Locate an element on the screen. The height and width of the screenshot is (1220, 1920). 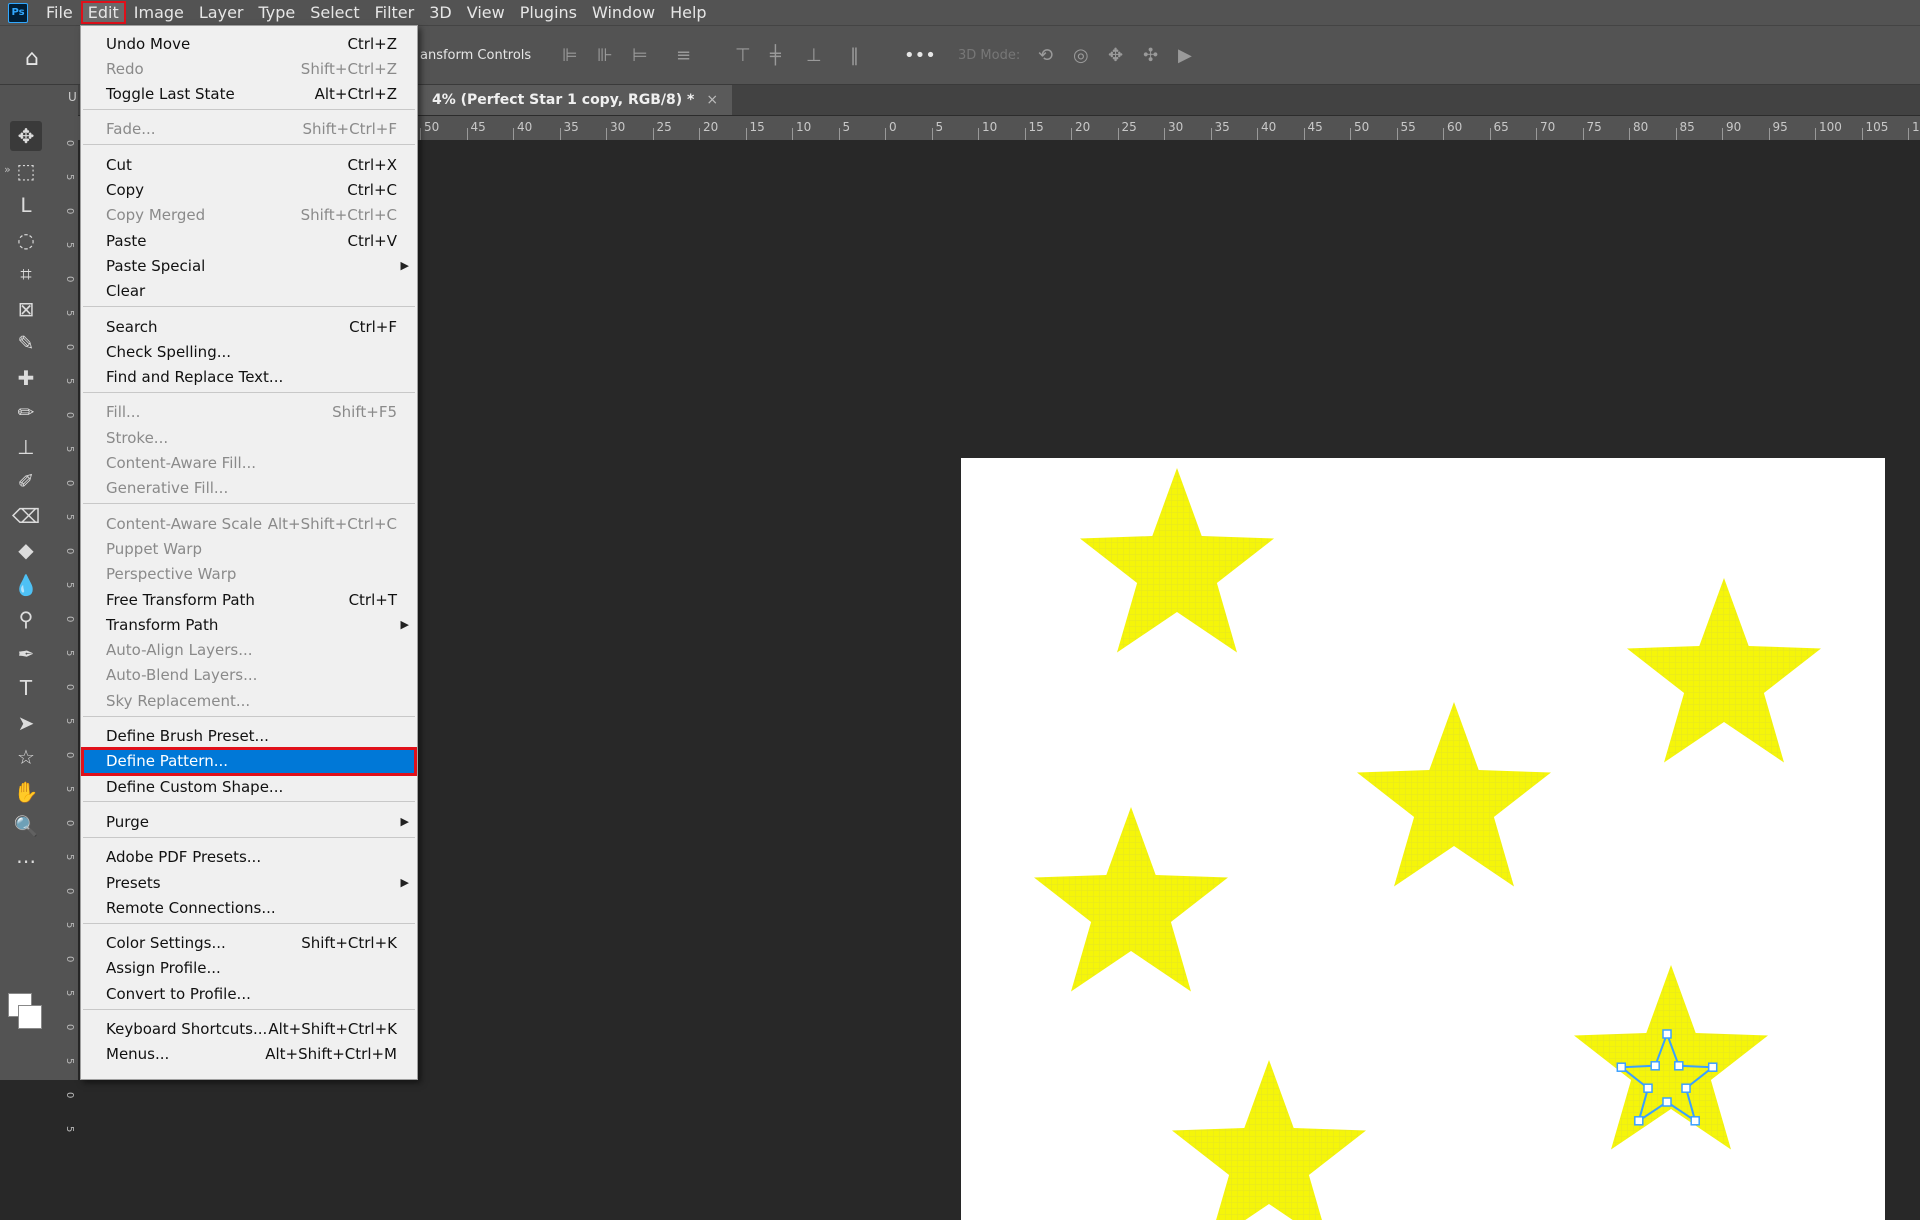
menu-item-menus: Menus... Alt+Shift+Ctrl+M is located at coordinates (249, 1054).